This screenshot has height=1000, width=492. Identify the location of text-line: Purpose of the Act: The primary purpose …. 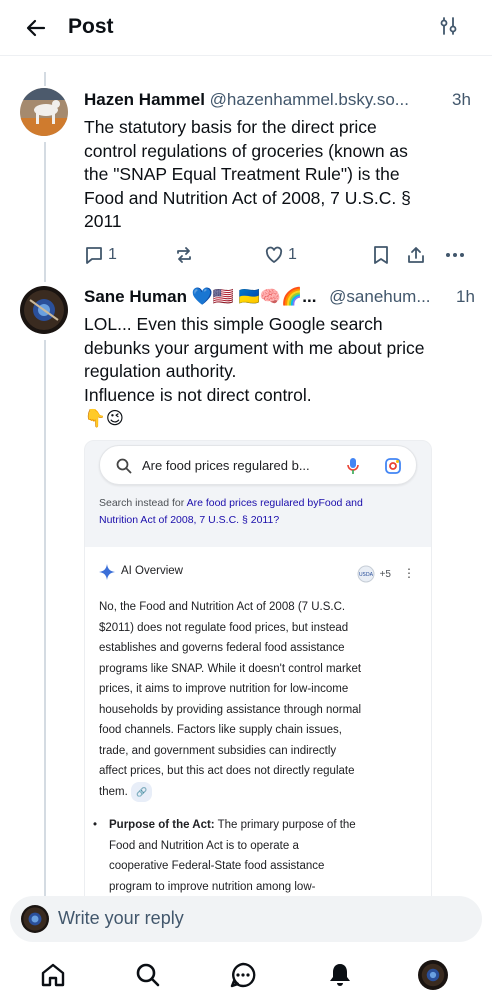
(232, 825).